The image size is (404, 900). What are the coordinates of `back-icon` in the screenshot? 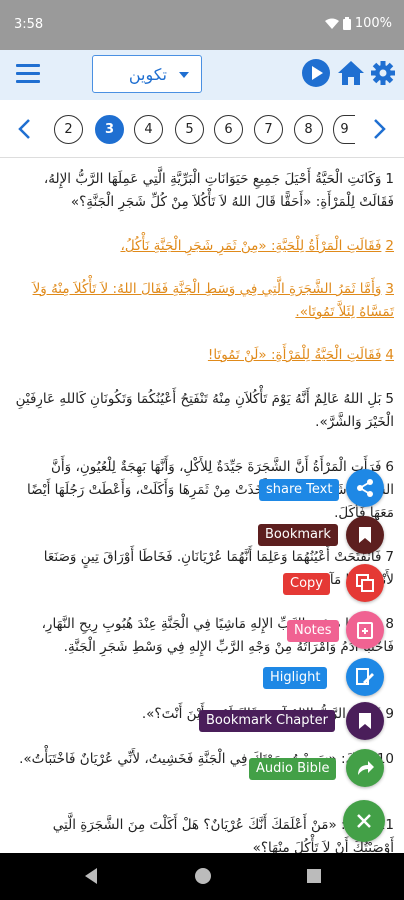 It's located at (91, 876).